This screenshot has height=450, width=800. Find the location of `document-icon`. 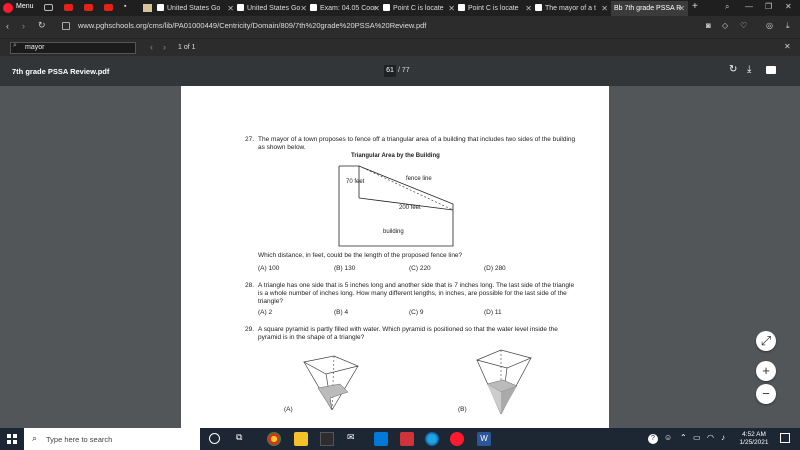

document-icon is located at coordinates (160, 7).